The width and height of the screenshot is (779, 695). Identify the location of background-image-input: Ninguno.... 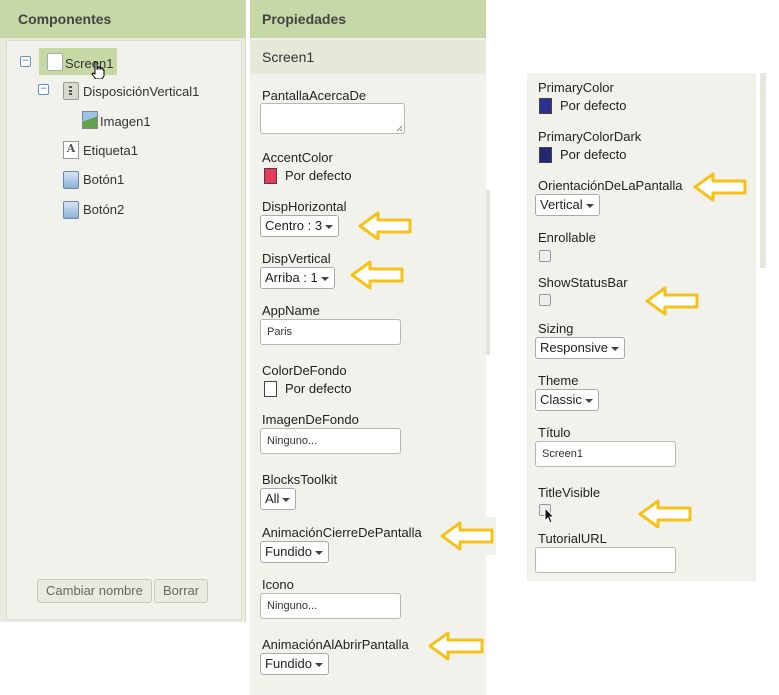
(330, 441).